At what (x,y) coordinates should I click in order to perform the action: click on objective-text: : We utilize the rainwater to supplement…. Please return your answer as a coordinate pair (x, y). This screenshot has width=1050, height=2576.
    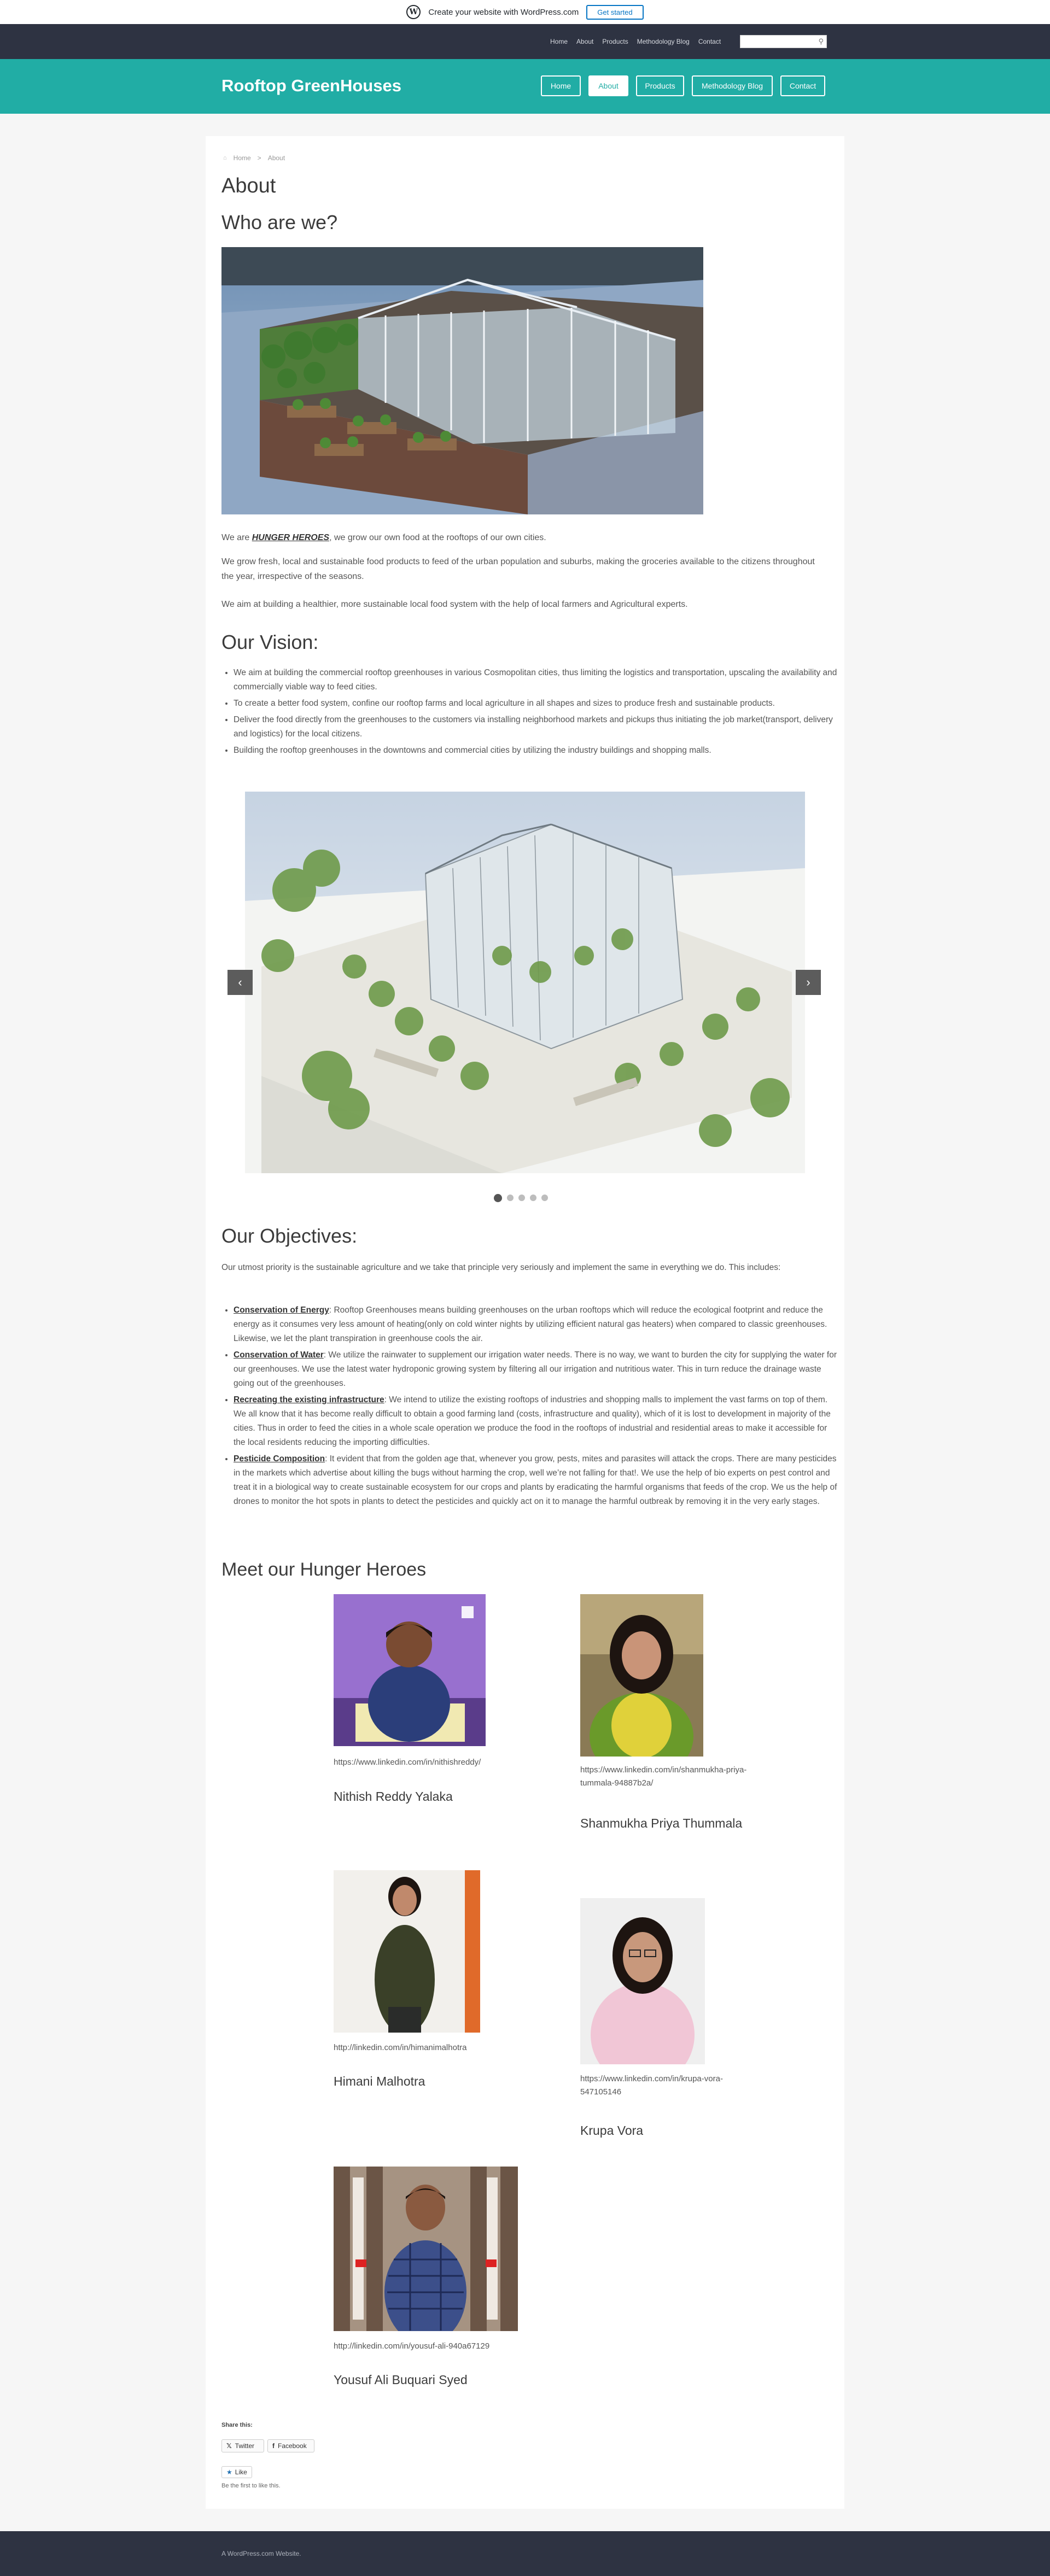
    Looking at the image, I should click on (535, 1369).